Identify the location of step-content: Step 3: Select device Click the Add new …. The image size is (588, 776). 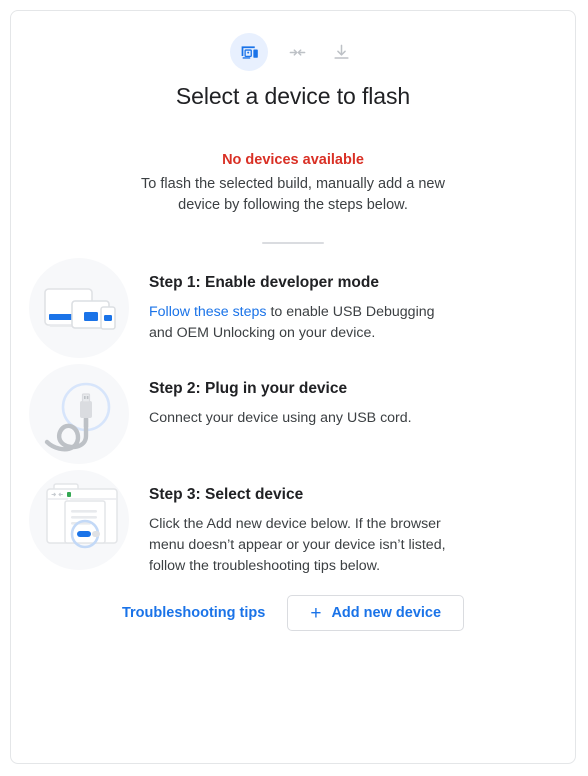
(299, 523).